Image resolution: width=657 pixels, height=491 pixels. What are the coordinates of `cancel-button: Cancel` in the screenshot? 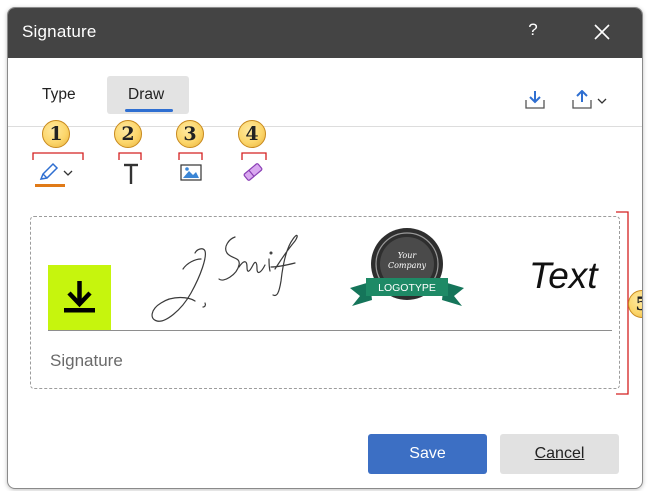 It's located at (559, 454).